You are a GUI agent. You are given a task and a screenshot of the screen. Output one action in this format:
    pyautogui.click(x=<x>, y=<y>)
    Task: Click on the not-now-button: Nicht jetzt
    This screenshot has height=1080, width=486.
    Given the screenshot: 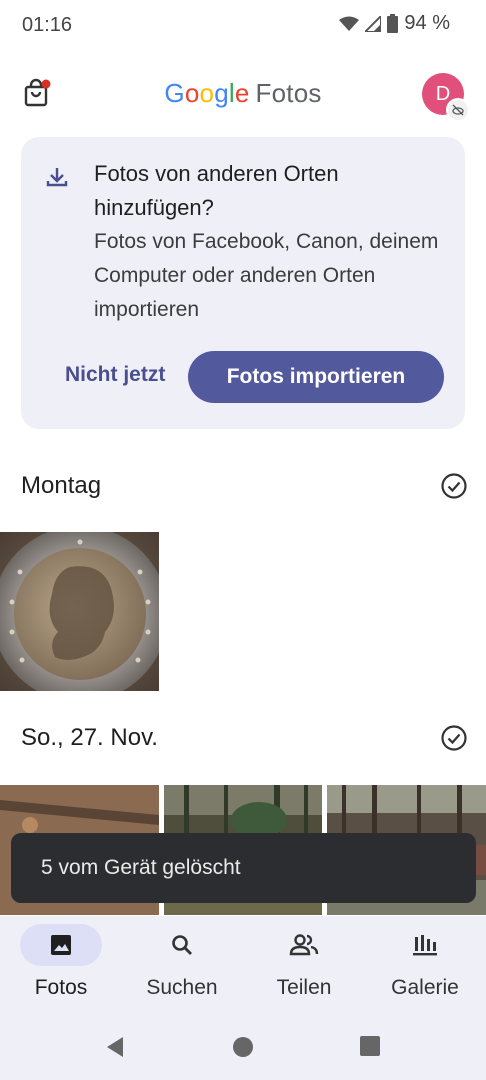 What is the action you would take?
    pyautogui.click(x=115, y=375)
    